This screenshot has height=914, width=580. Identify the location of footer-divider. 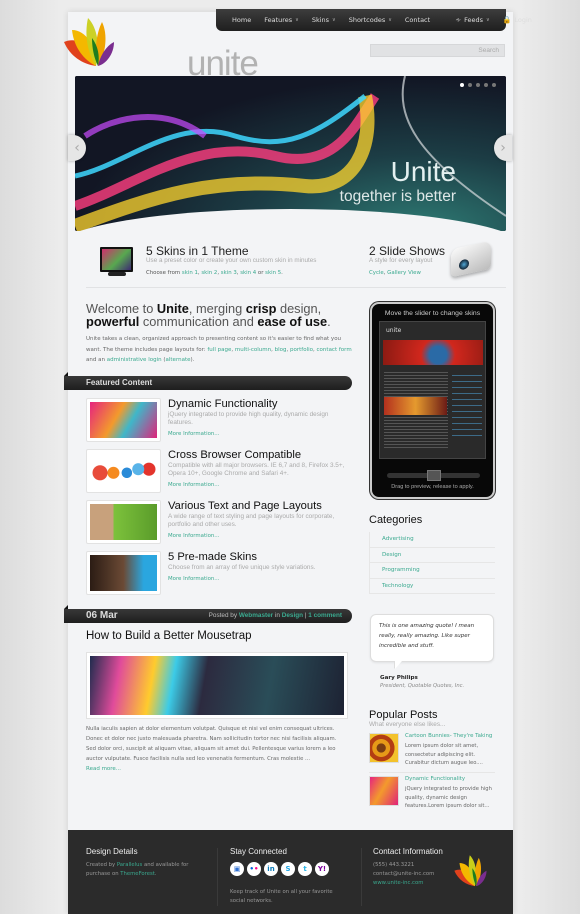
(361, 877).